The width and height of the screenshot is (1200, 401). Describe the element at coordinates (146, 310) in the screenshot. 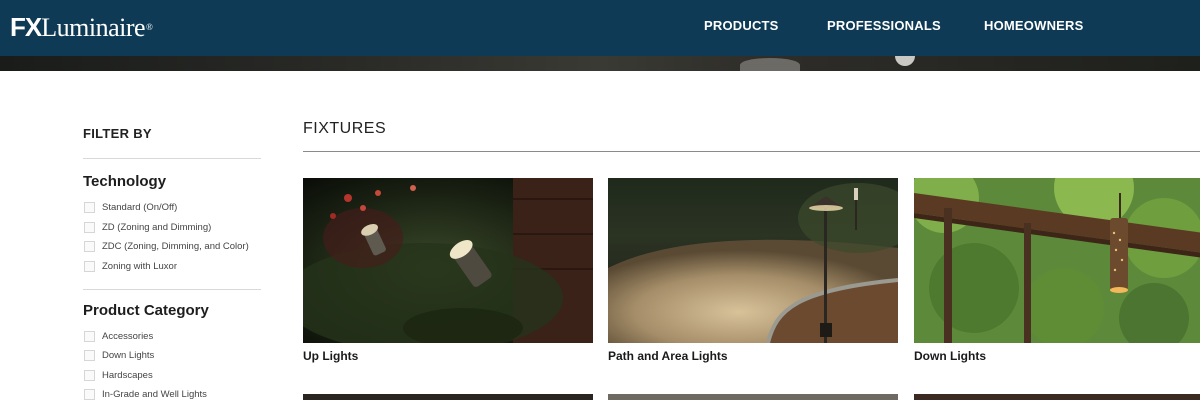

I see `filter-group-product-category-title: Product Category` at that location.